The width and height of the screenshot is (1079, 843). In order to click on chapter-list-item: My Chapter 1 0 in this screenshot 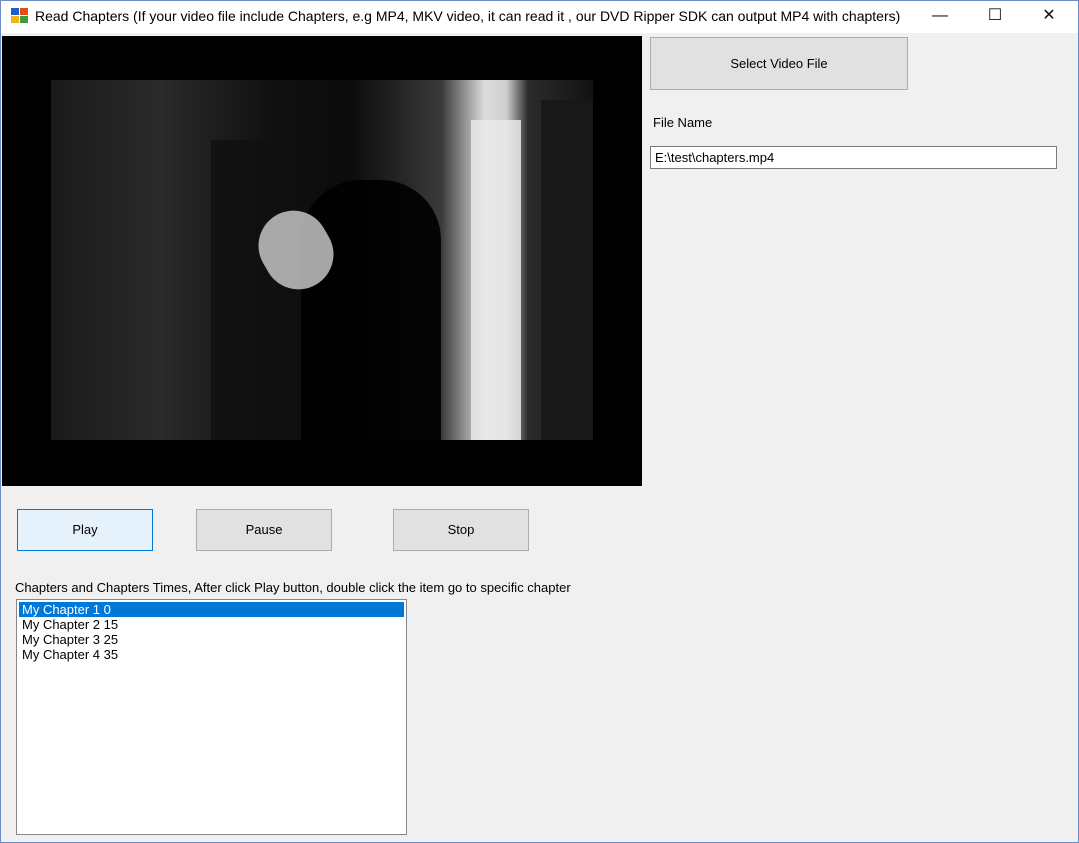, I will do `click(211, 609)`.